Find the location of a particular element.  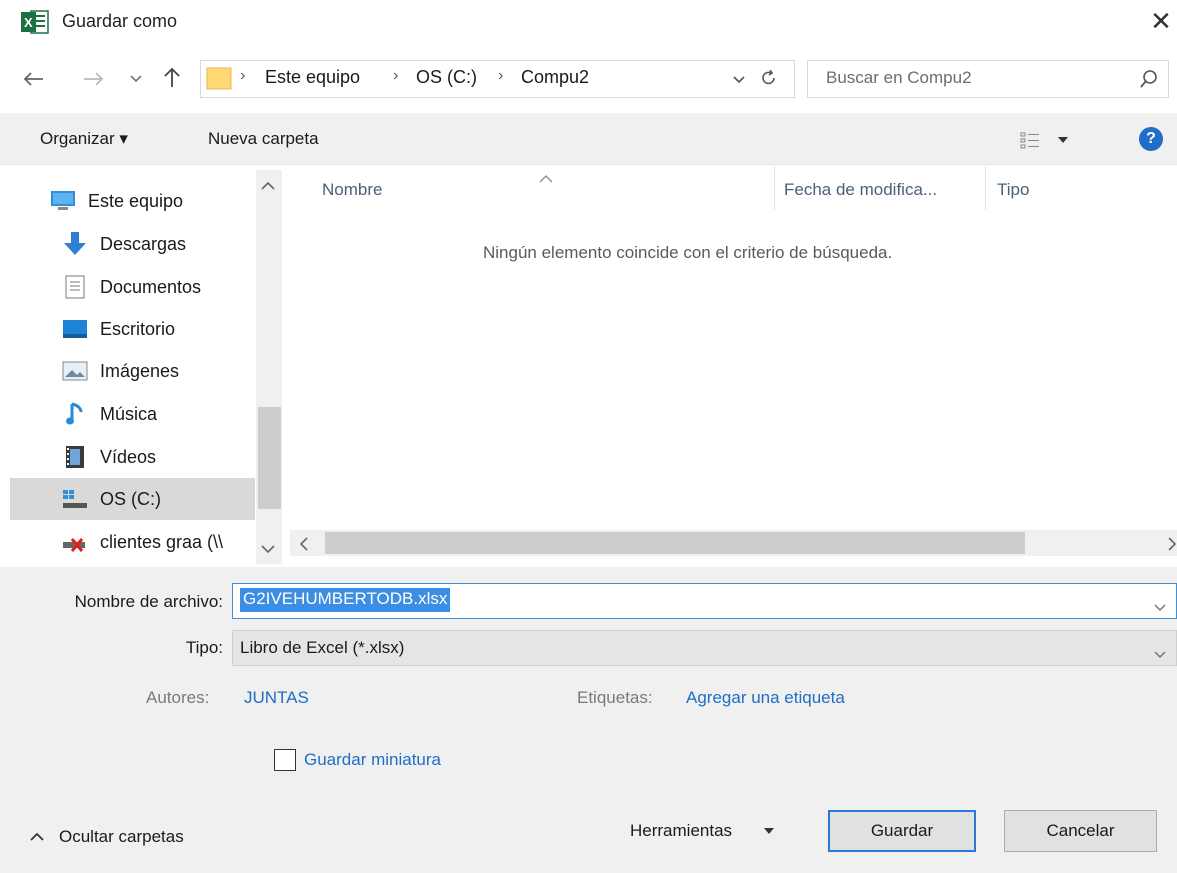

sidebar-item-descargas: Descargas is located at coordinates (132, 244).